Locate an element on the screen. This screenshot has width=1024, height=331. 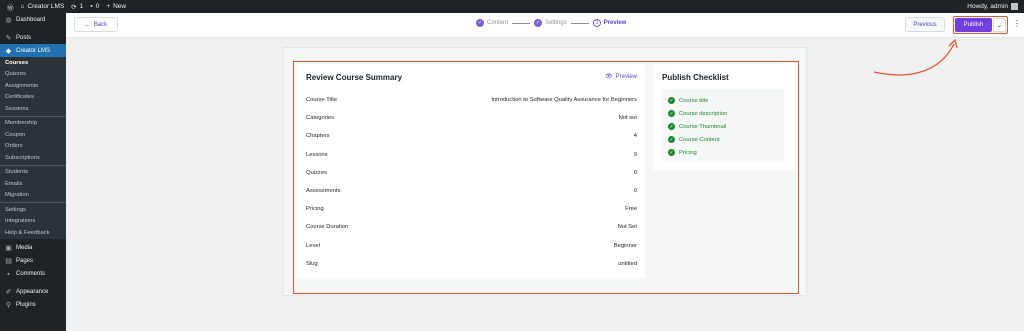
chevron-down-icon: ⌄ is located at coordinates (999, 25).